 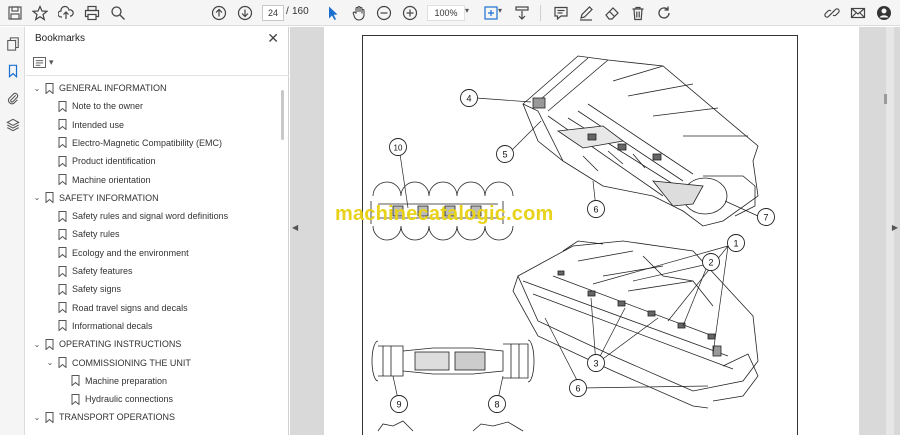 I want to click on account-icon, so click(x=884, y=13).